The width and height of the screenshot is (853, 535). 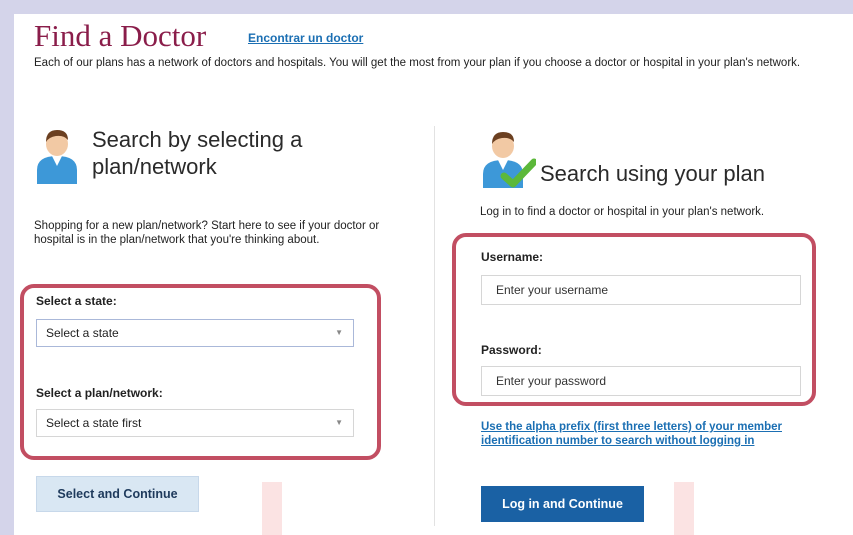 What do you see at coordinates (117, 494) in the screenshot?
I see `select-and-continue-button: Select and Continue` at bounding box center [117, 494].